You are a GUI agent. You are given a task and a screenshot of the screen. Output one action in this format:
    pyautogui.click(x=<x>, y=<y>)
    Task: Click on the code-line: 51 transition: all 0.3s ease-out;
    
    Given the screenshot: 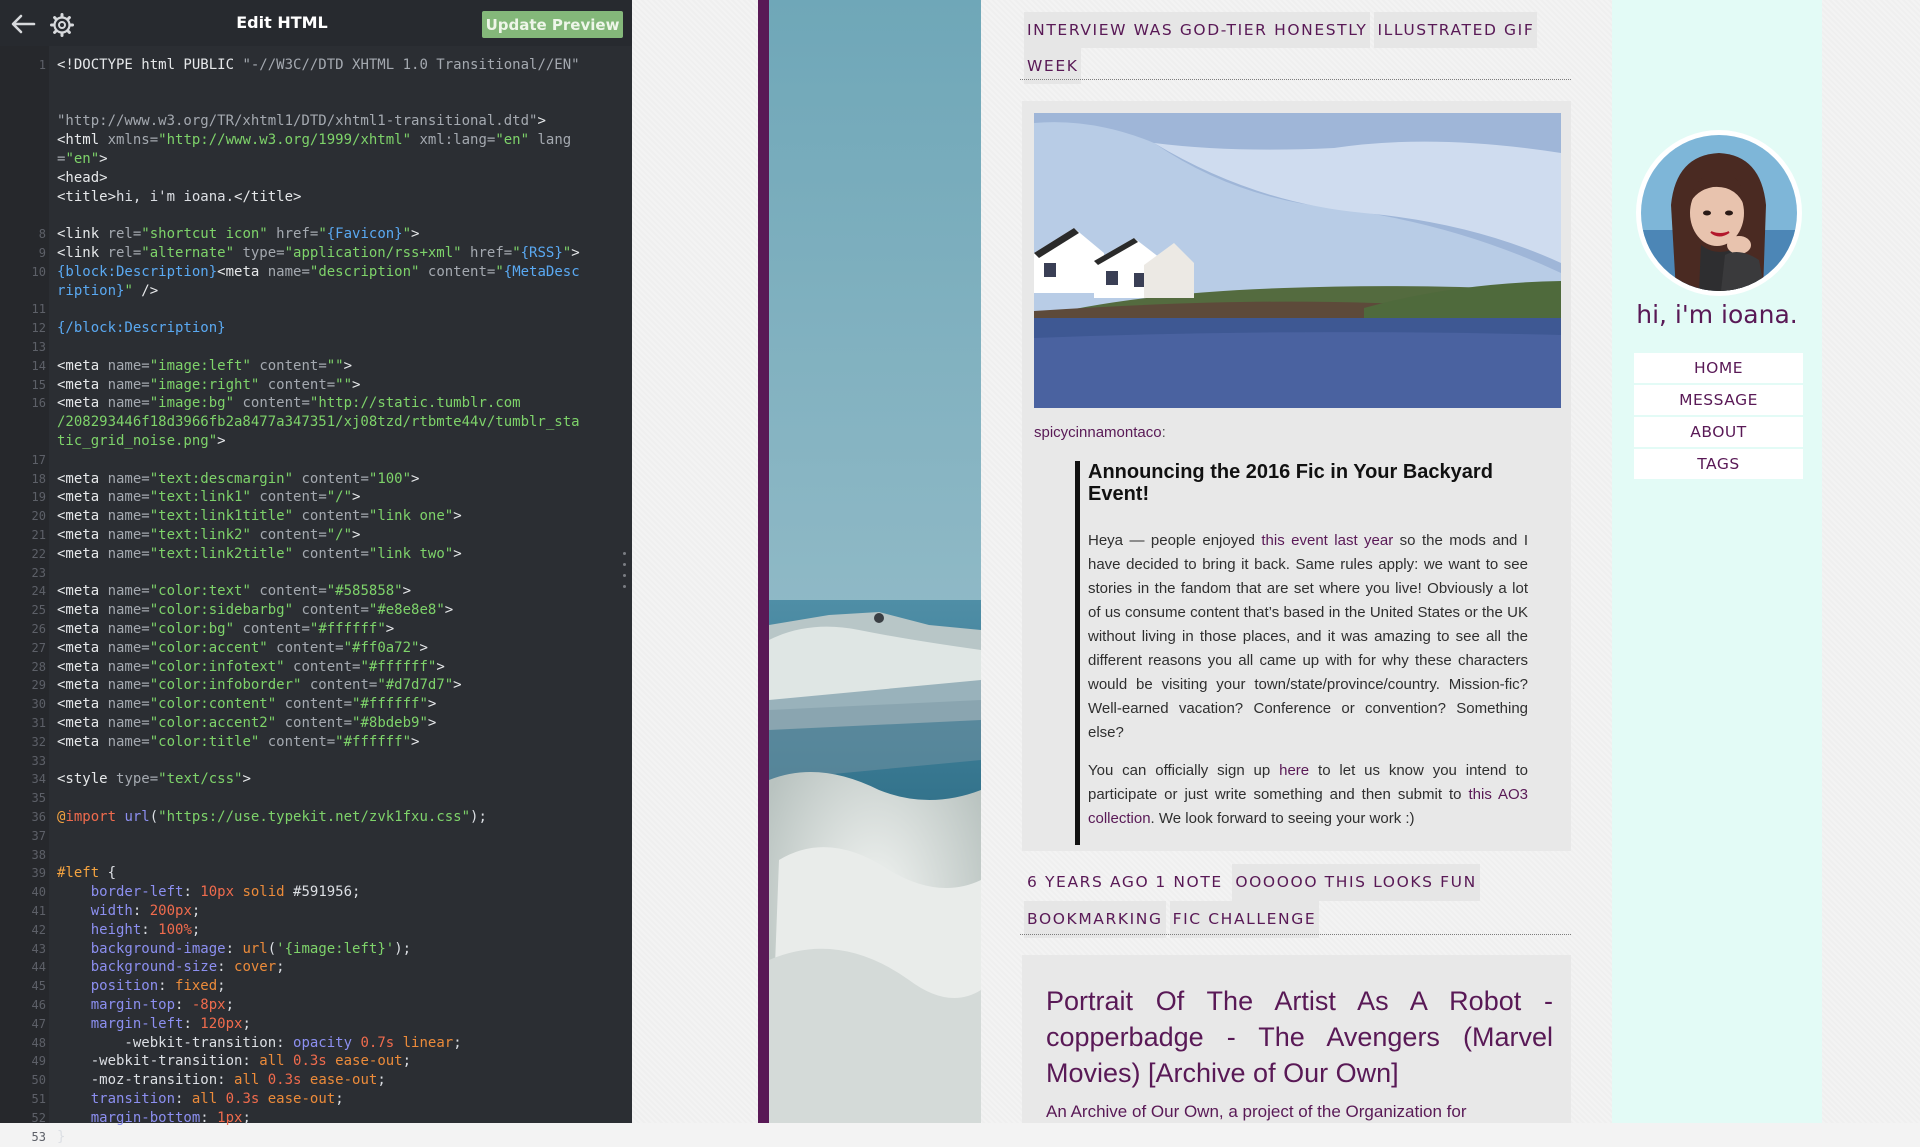 What is the action you would take?
    pyautogui.click(x=316, y=1099)
    